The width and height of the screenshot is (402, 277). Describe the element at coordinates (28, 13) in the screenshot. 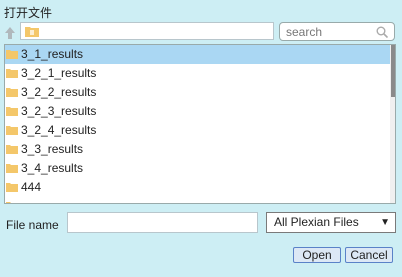

I see `dialog-title: 打开文件` at that location.